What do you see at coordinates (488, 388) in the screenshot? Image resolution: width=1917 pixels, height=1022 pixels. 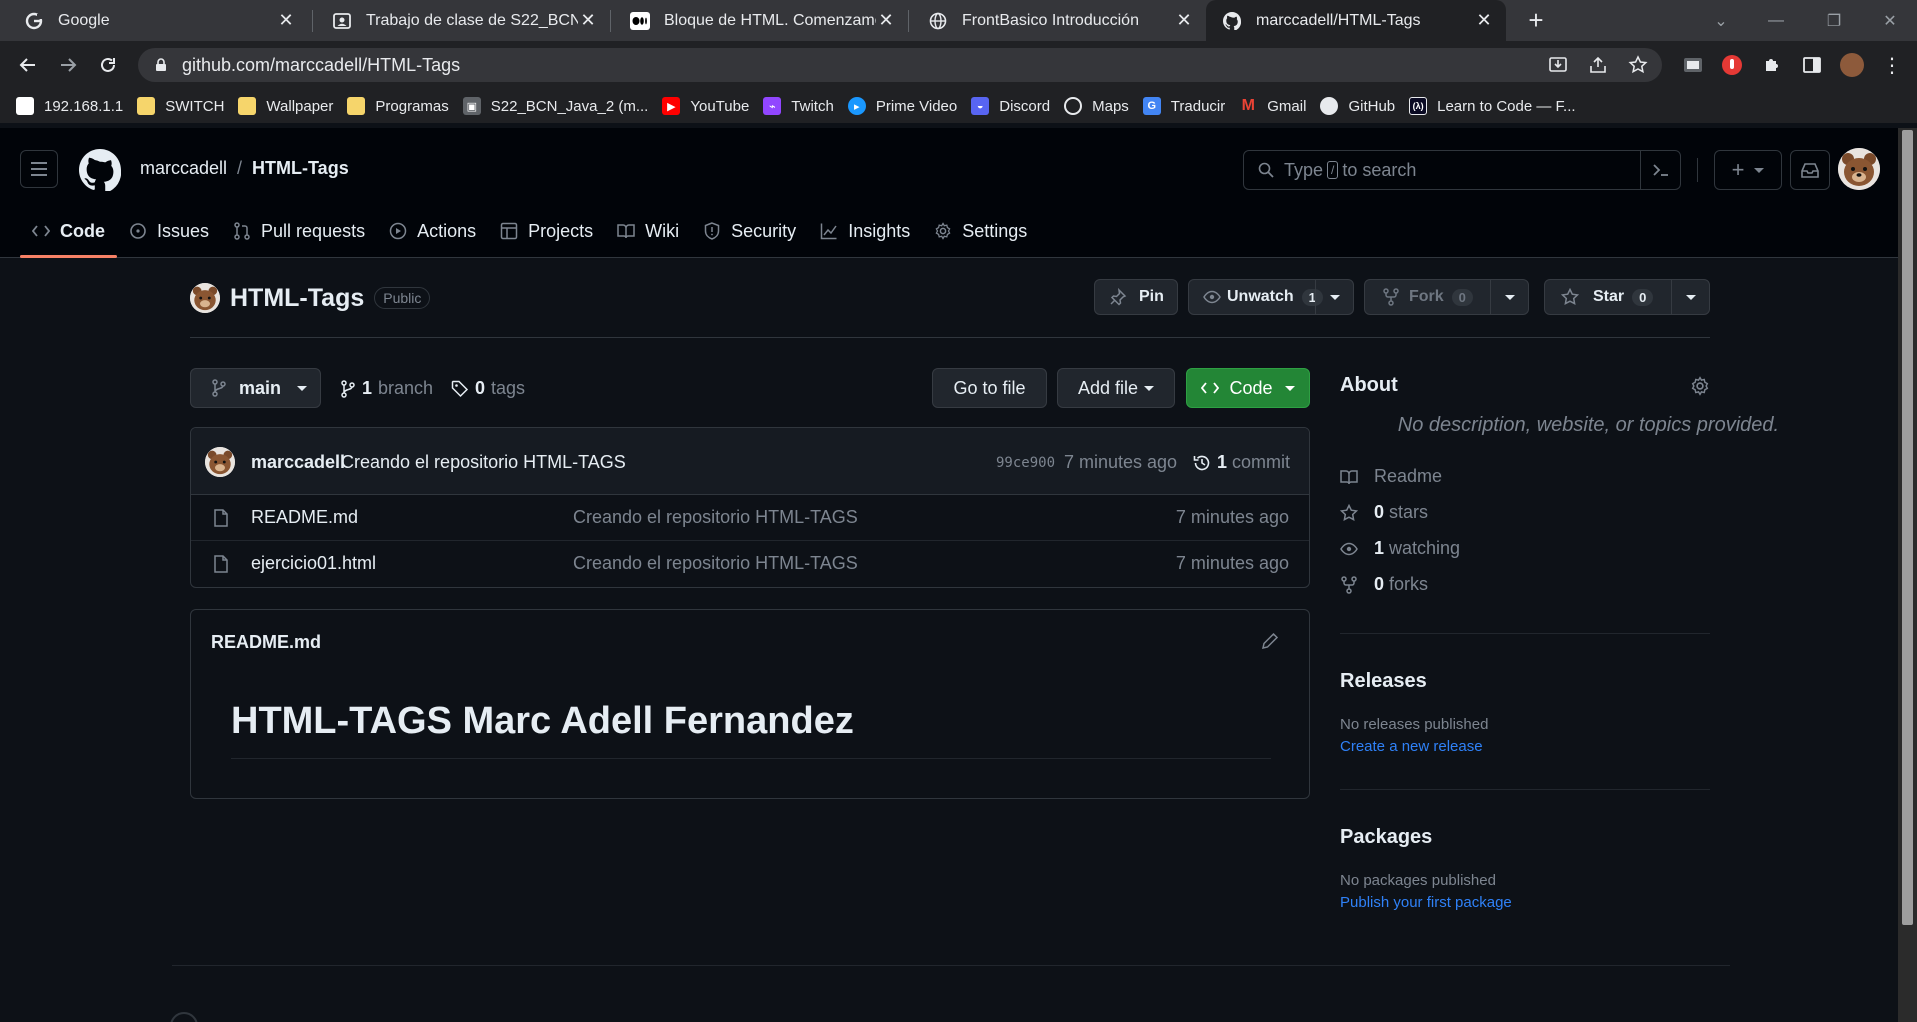 I see `tags-link: 0 tags` at bounding box center [488, 388].